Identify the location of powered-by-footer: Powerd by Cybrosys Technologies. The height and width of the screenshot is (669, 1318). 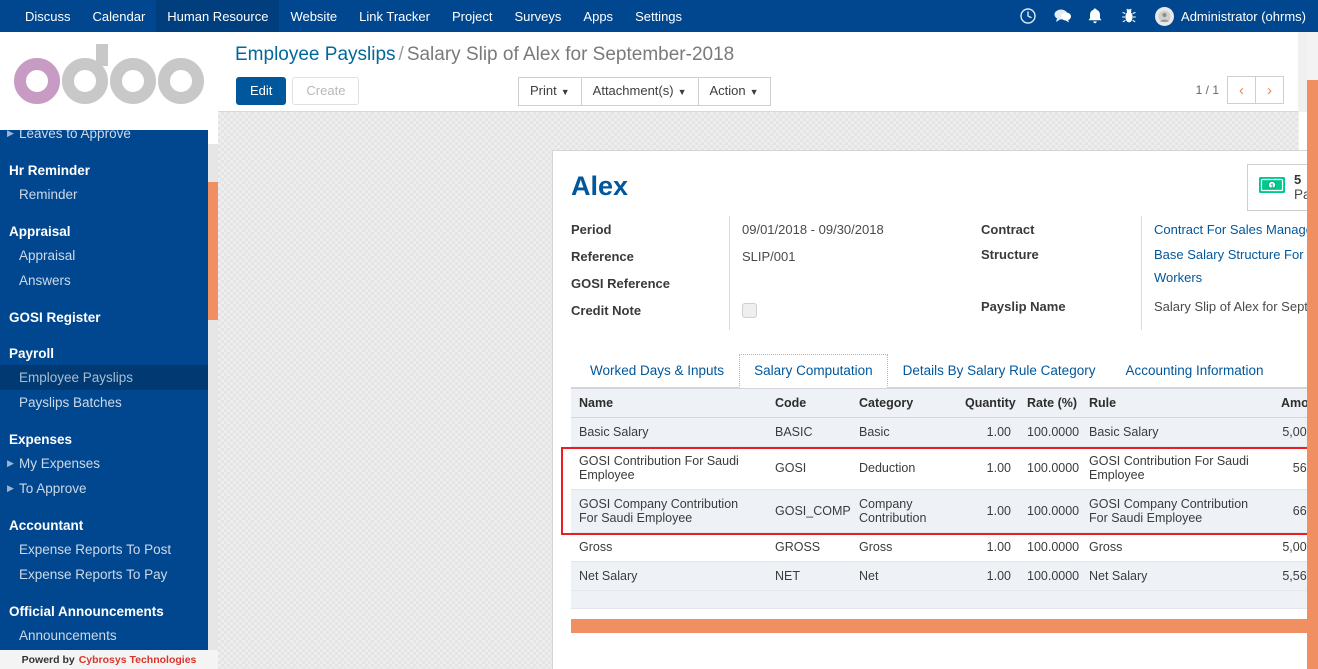
(109, 659).